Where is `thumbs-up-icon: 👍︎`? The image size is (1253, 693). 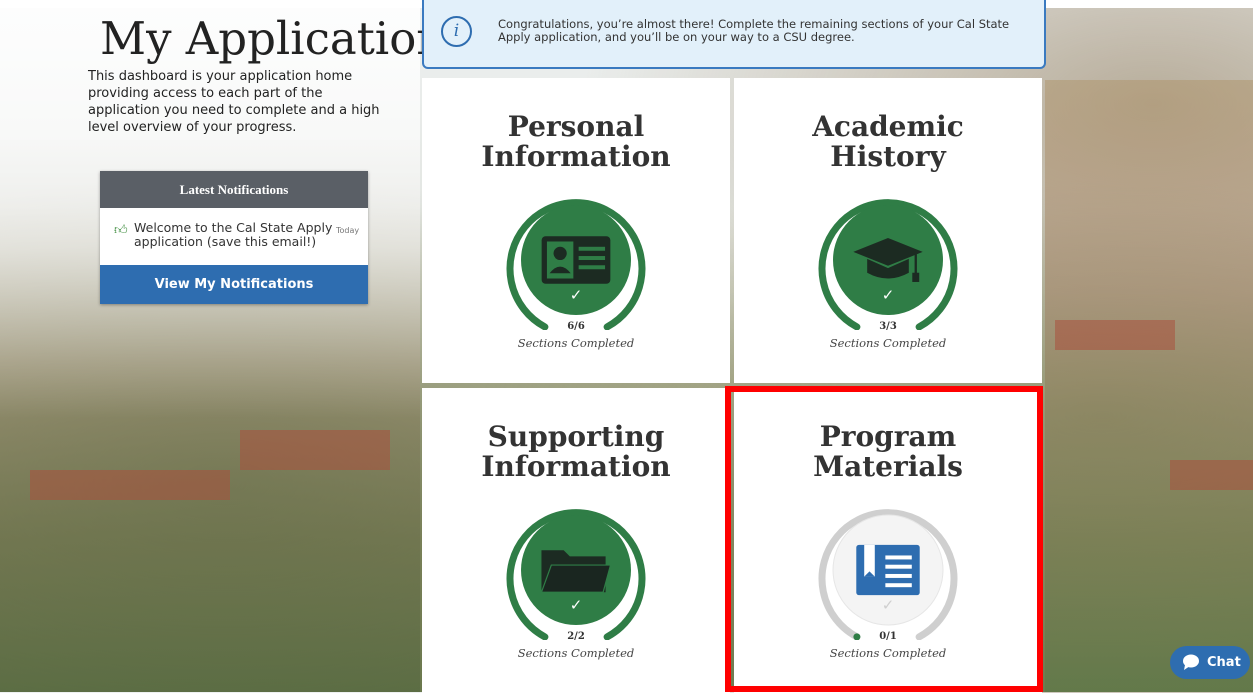 thumbs-up-icon: 👍︎ is located at coordinates (121, 230).